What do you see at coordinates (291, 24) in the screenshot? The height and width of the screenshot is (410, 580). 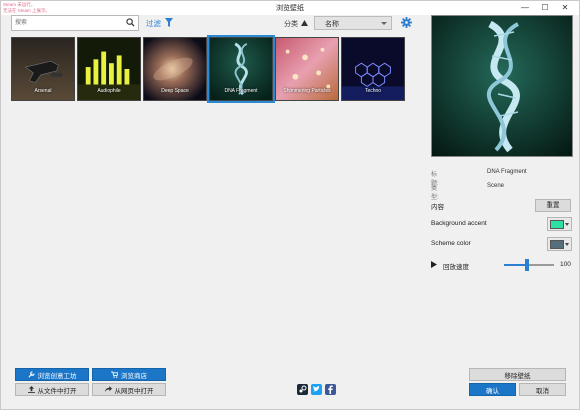 I see `sort-label: 分类` at bounding box center [291, 24].